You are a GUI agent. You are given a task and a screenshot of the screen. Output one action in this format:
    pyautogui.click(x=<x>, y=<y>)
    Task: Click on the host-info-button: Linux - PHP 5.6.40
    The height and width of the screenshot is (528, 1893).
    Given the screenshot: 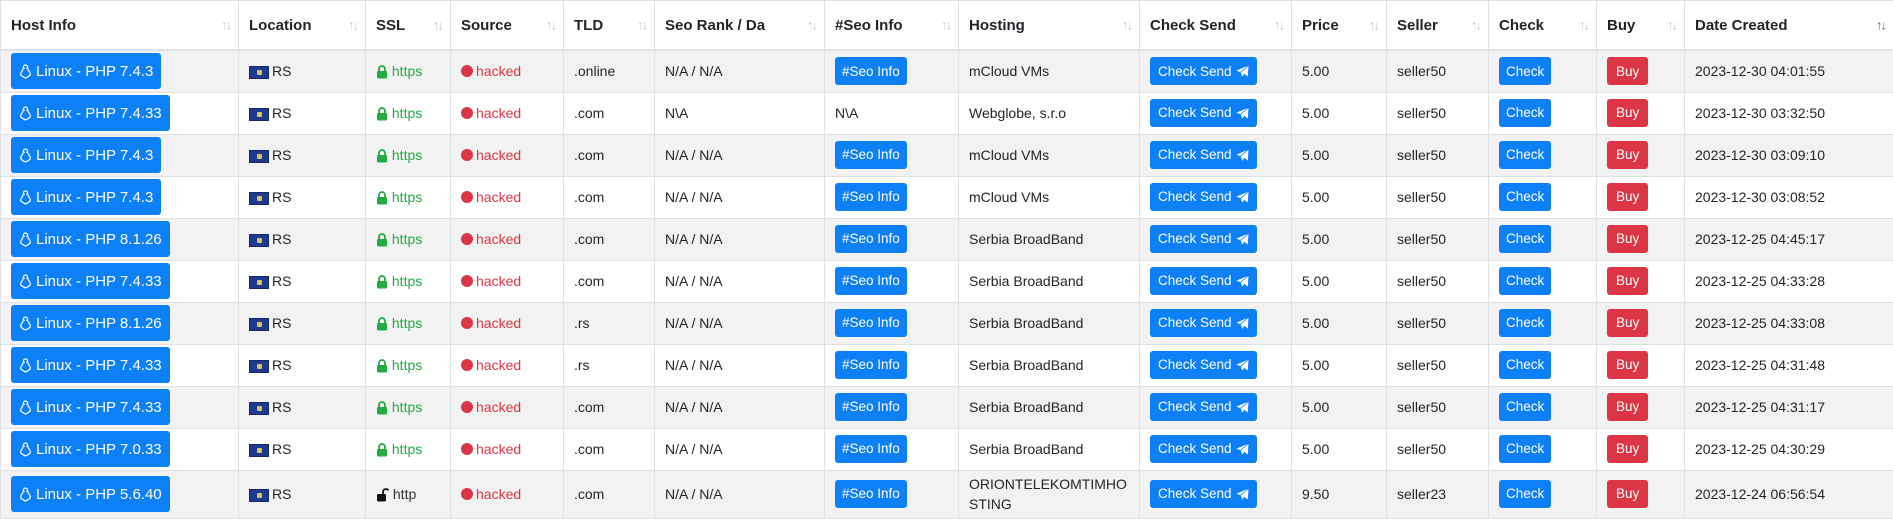 What is the action you would take?
    pyautogui.click(x=90, y=494)
    